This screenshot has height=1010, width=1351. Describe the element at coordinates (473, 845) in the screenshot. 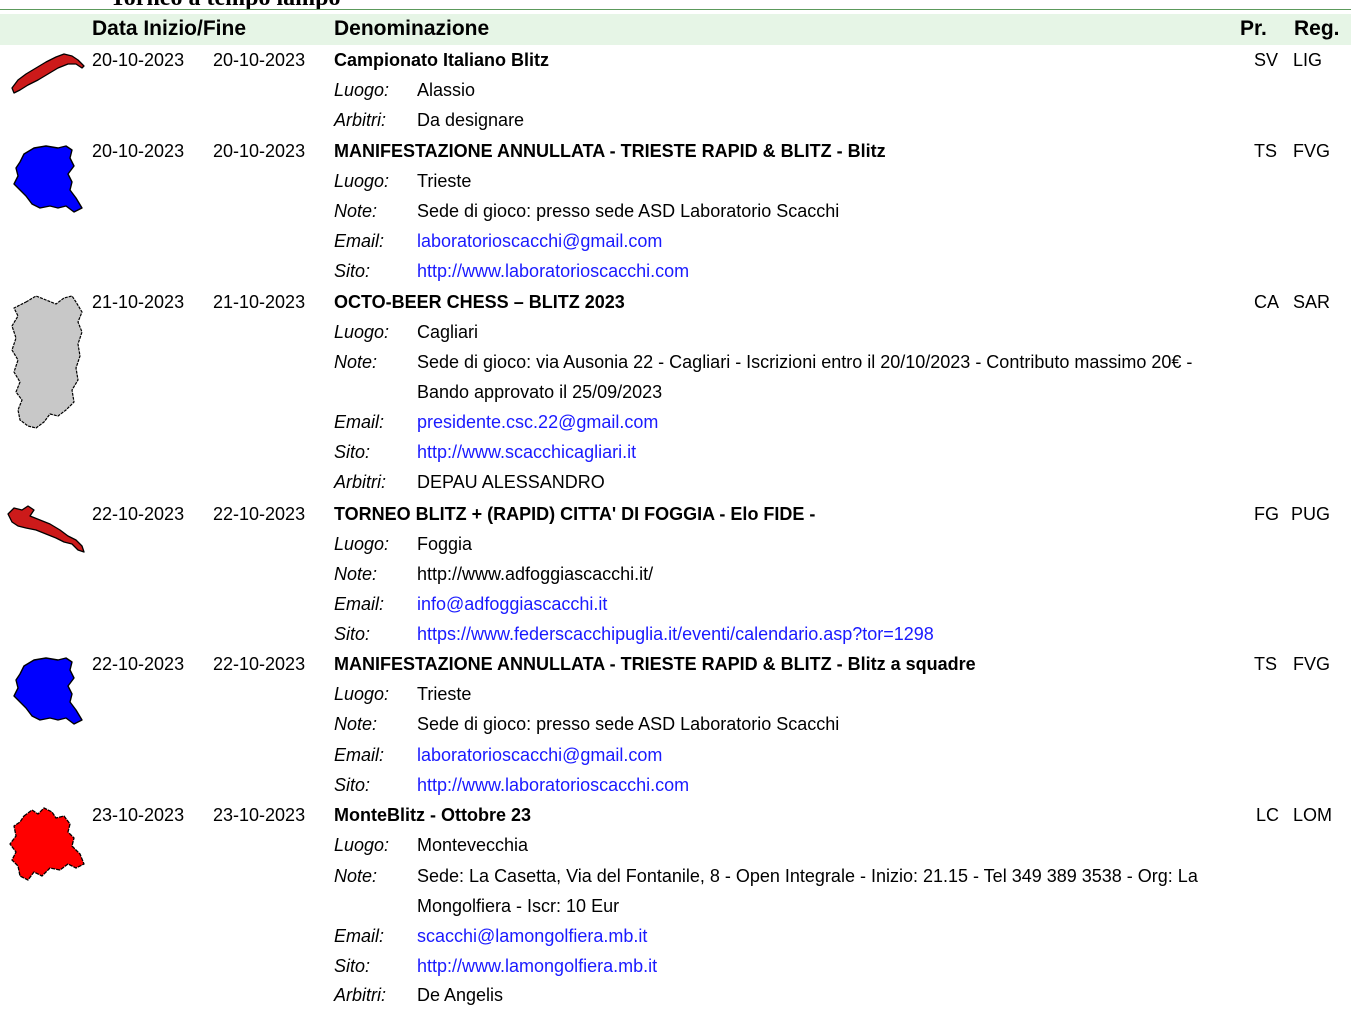

I see `luogo-value: Montevecchia` at that location.